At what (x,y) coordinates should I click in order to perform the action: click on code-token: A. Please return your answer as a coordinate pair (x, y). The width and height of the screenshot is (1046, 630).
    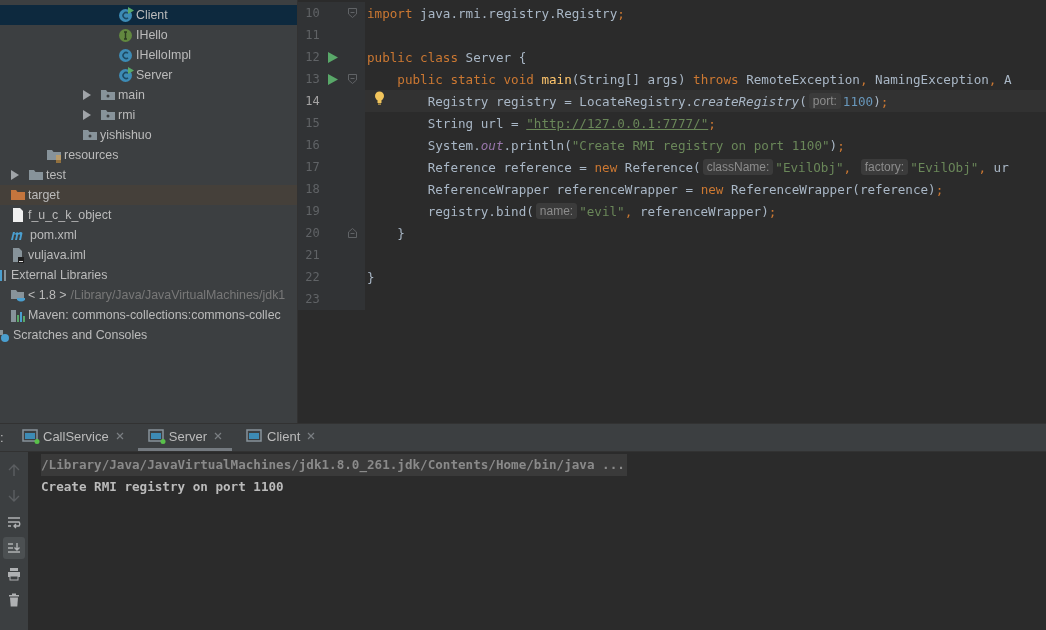
    Looking at the image, I should click on (1008, 79).